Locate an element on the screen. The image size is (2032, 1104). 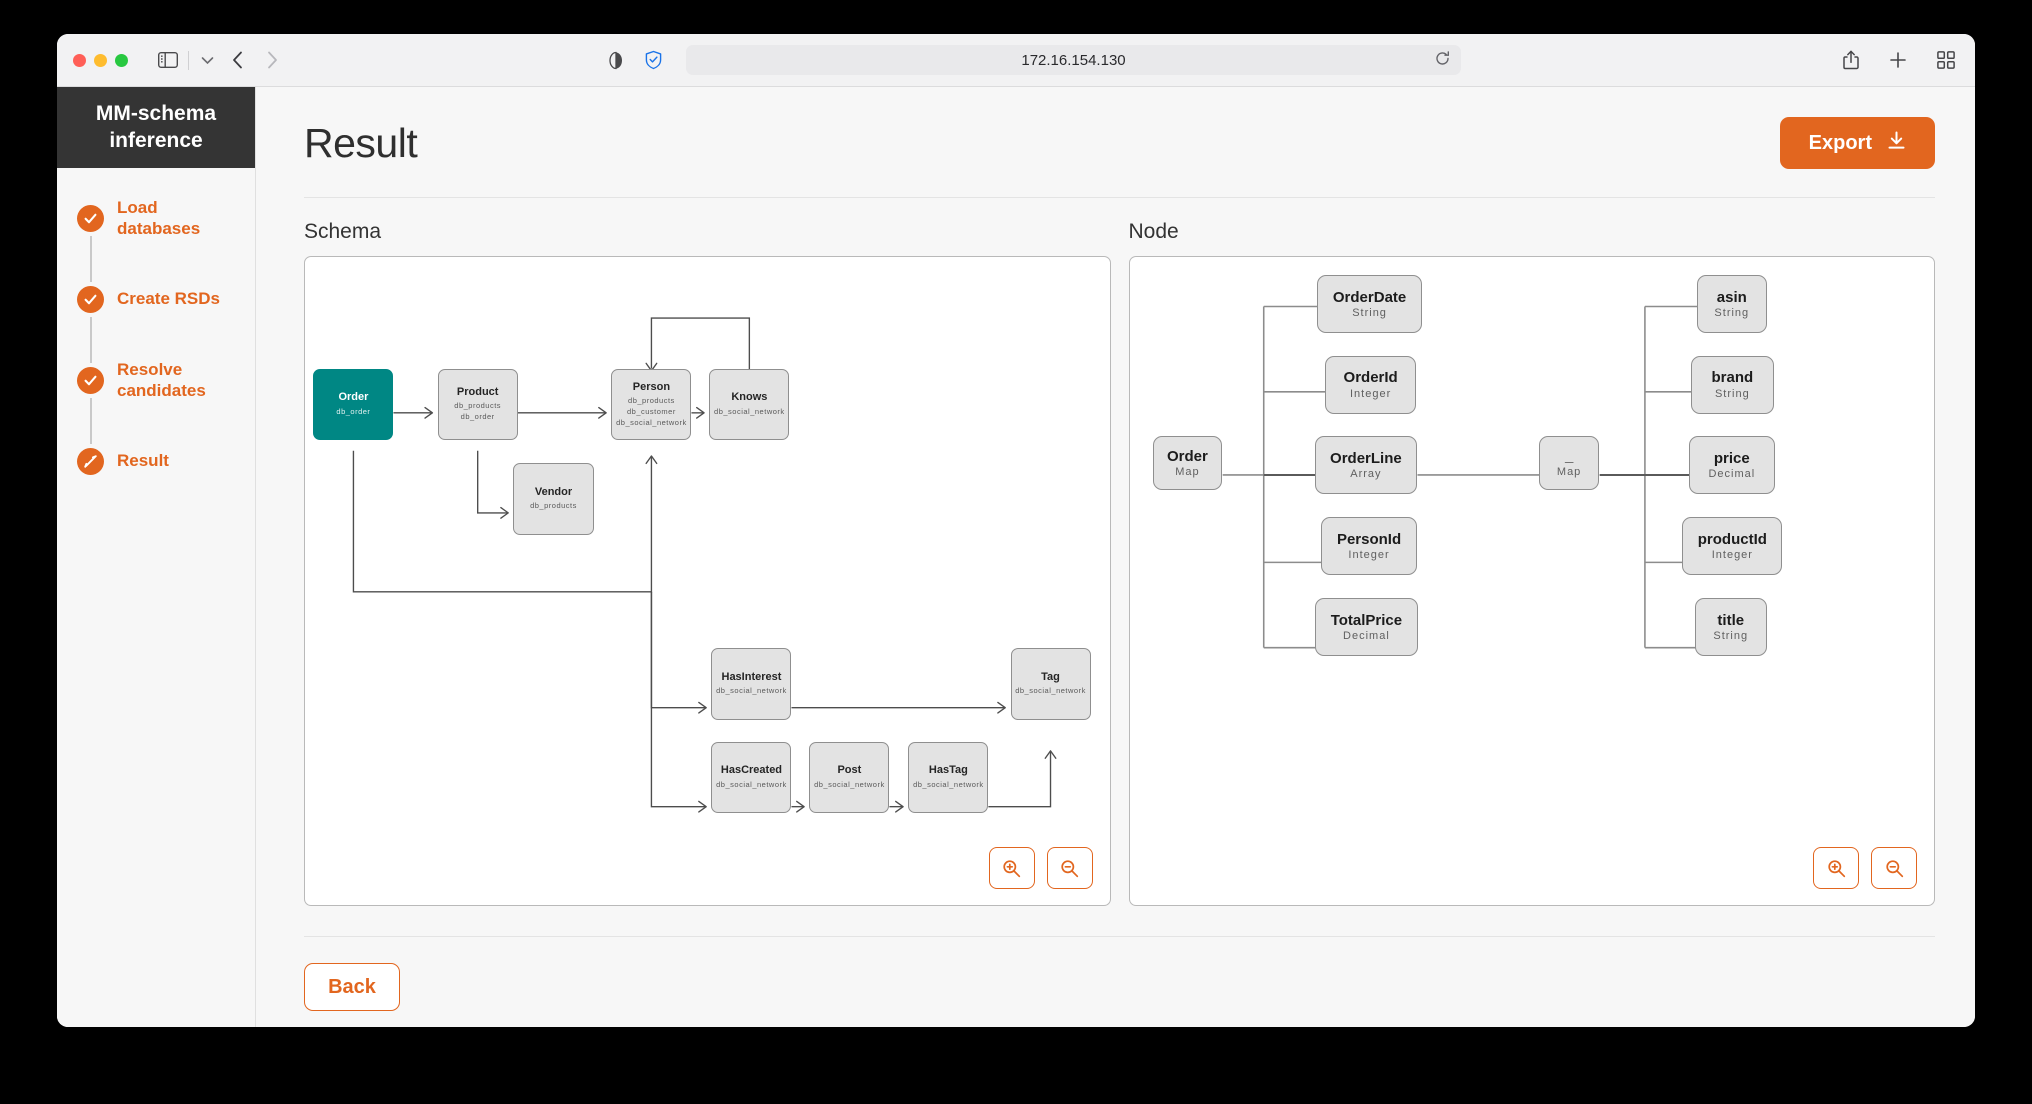
schema-panel-title: Schema is located at coordinates (343, 231).